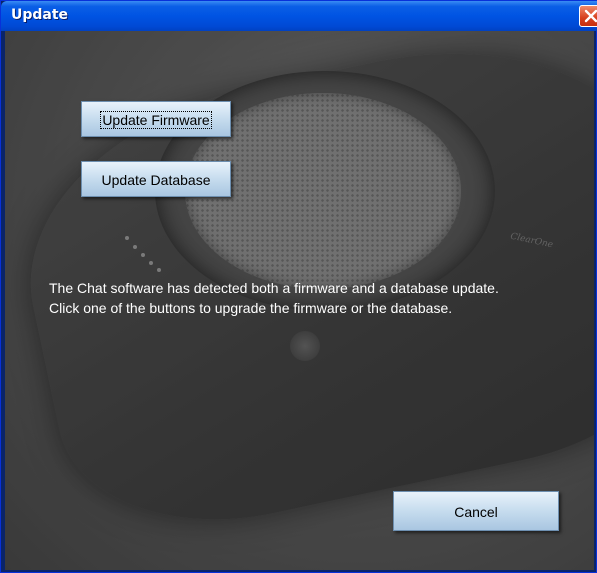 The image size is (597, 573). I want to click on cancel-label: Cancel, so click(476, 512).